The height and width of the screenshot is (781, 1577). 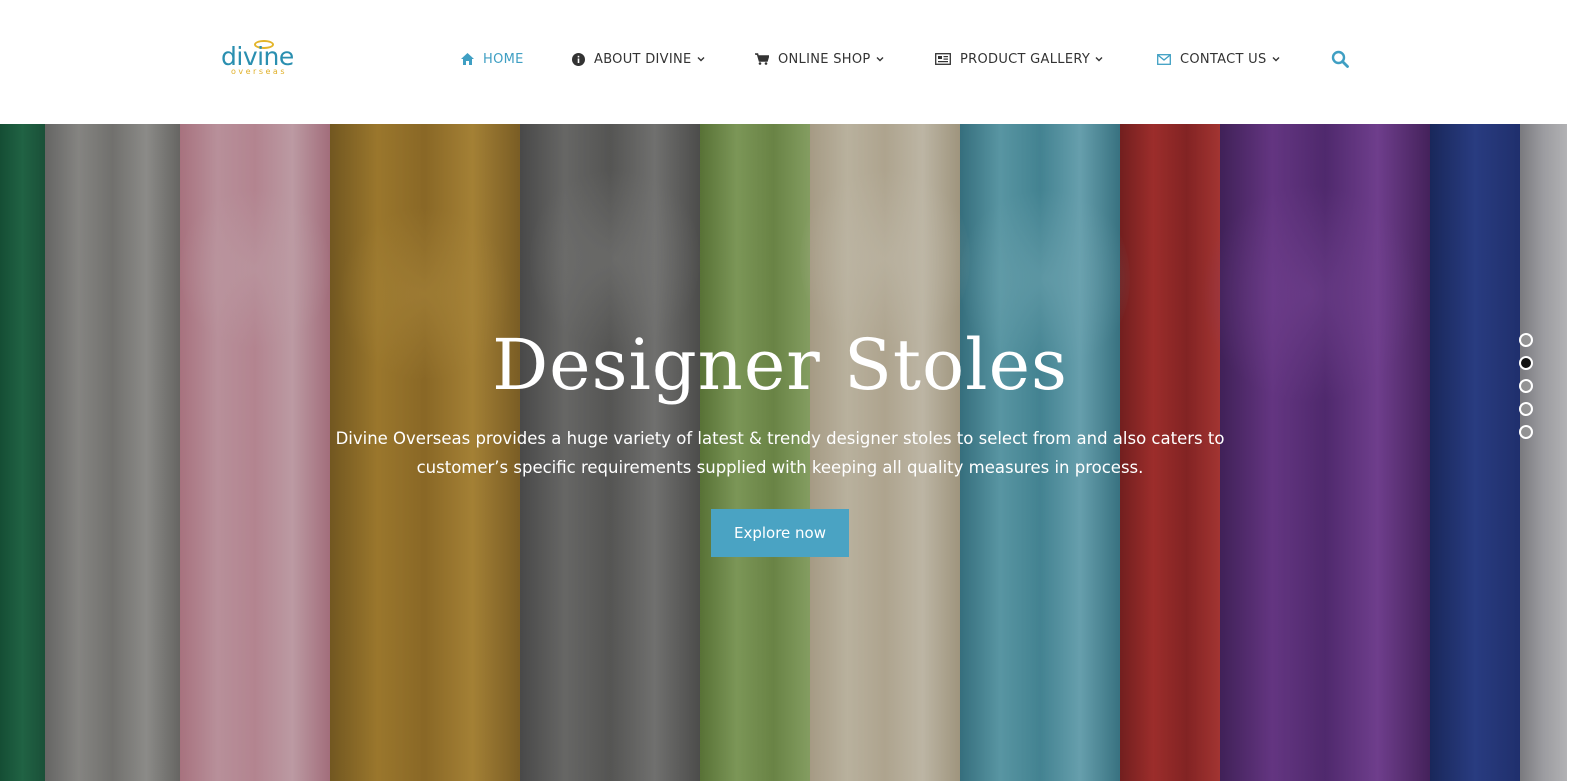 I want to click on mail-icon, so click(x=1164, y=59).